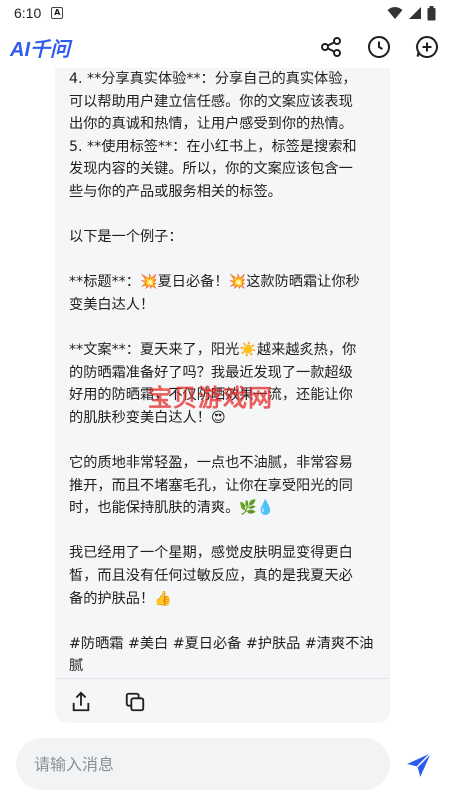  I want to click on send-paper-plane-icon, so click(419, 764).